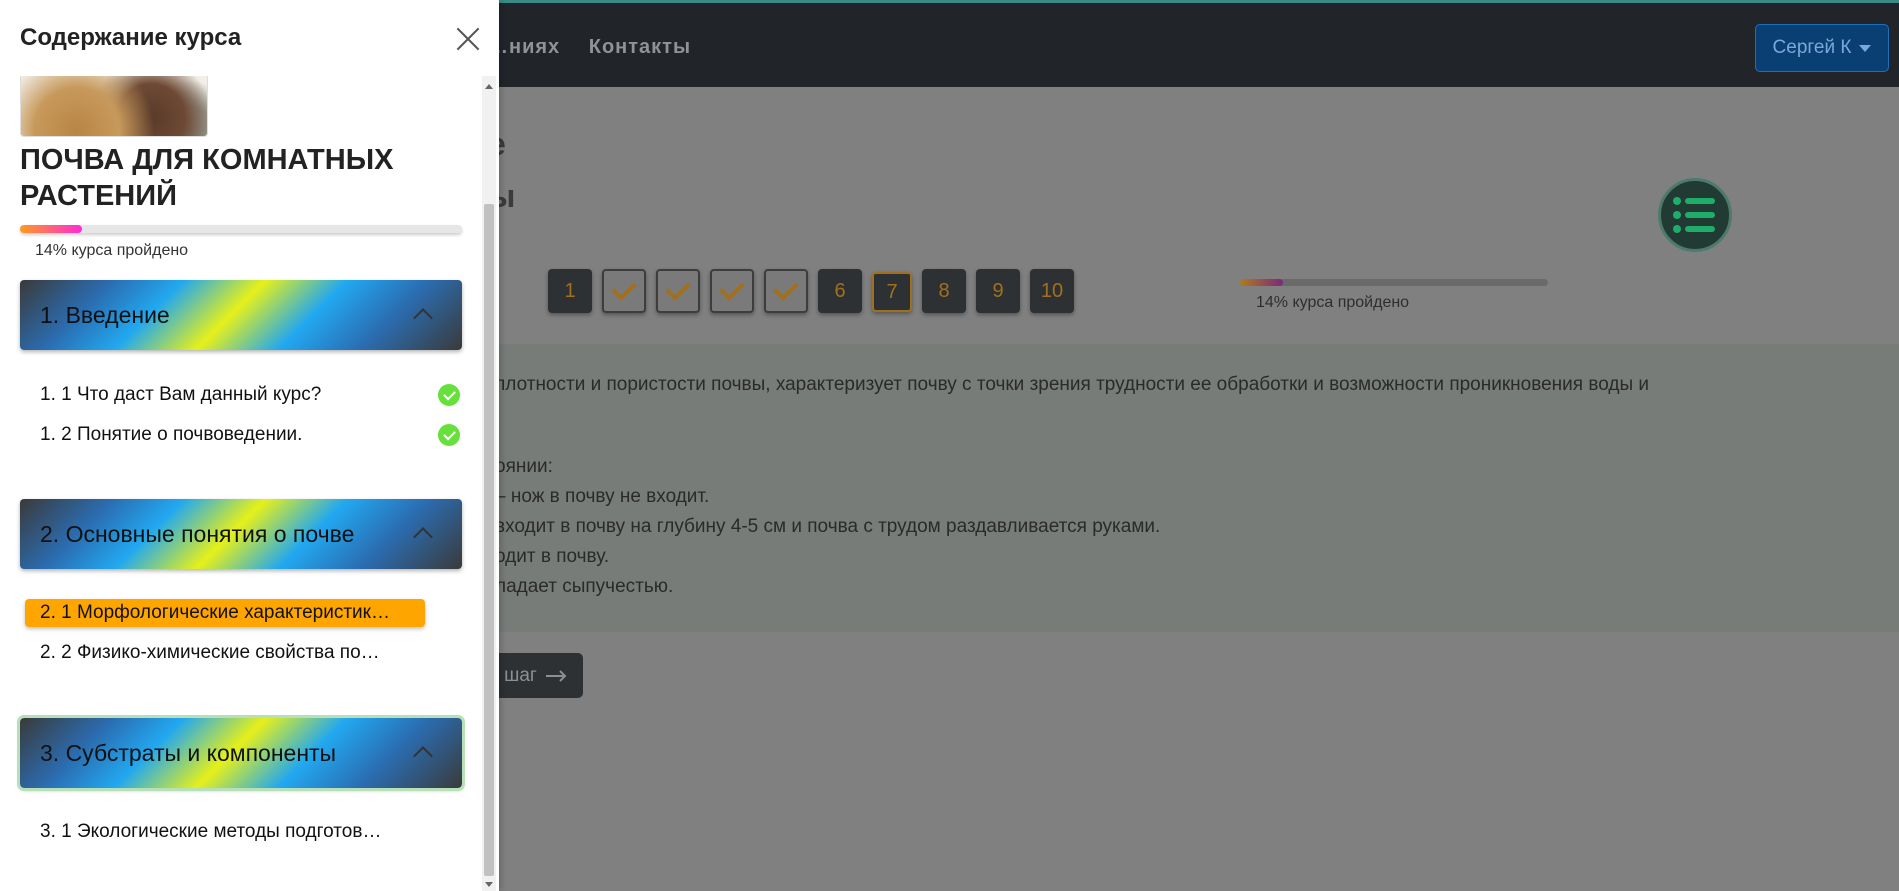 This screenshot has width=1899, height=891. I want to click on sidebar-title: Содержание курса, so click(131, 37).